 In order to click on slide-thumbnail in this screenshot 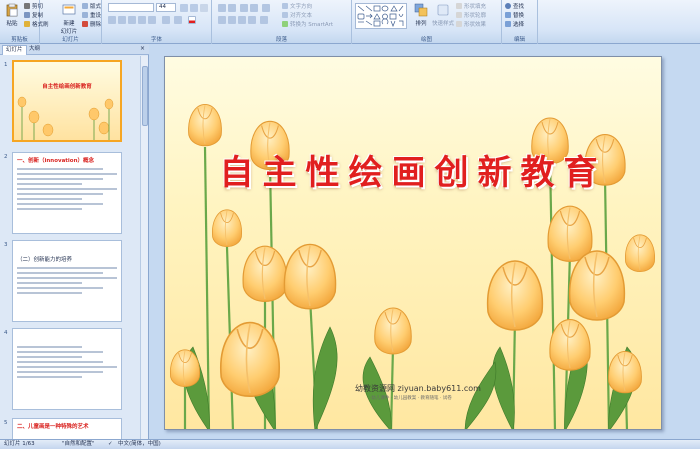, I will do `click(67, 369)`.